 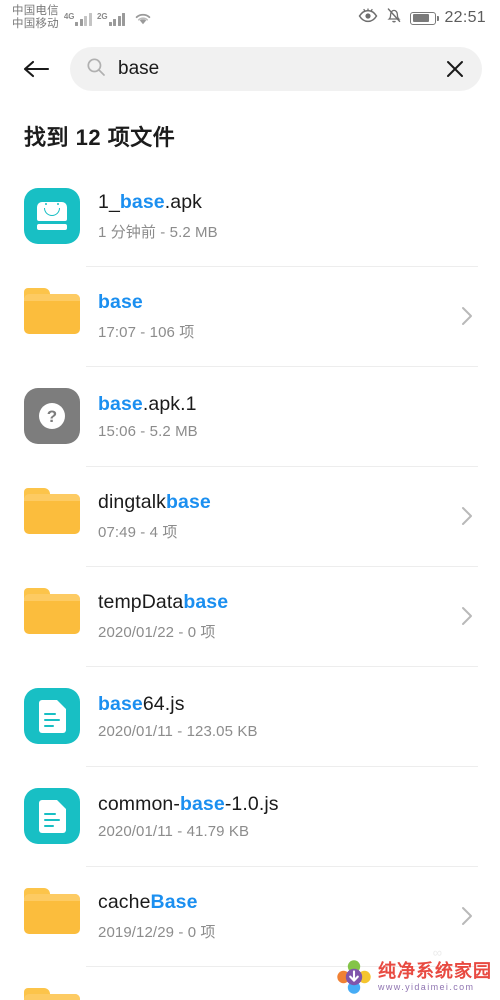 What do you see at coordinates (425, 18) in the screenshot?
I see `battery-icon` at bounding box center [425, 18].